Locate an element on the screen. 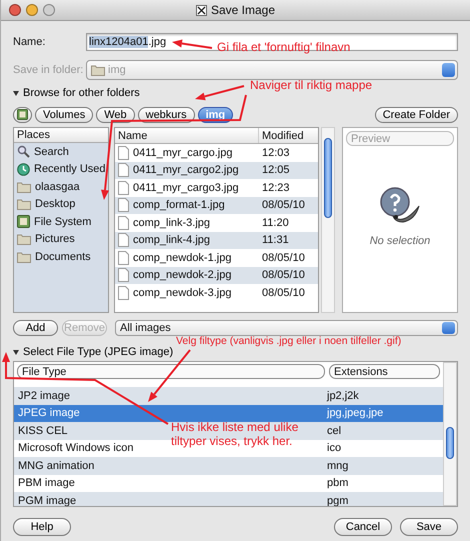 The height and width of the screenshot is (541, 470). file-type-cell: PGM image is located at coordinates (47, 500).